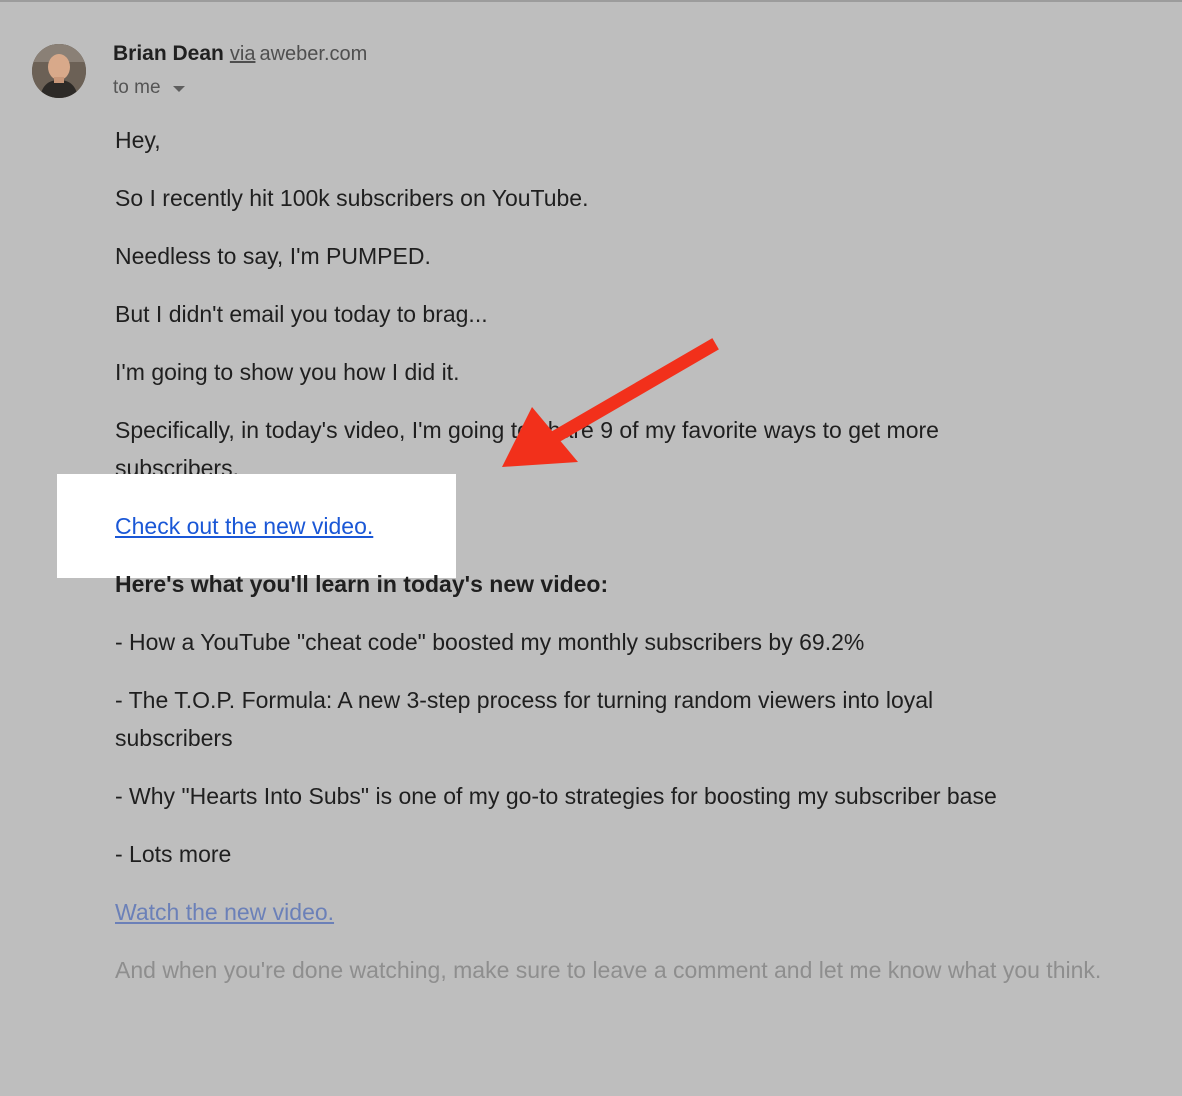 The width and height of the screenshot is (1182, 1096). I want to click on sender-domain: aweber.com, so click(313, 54).